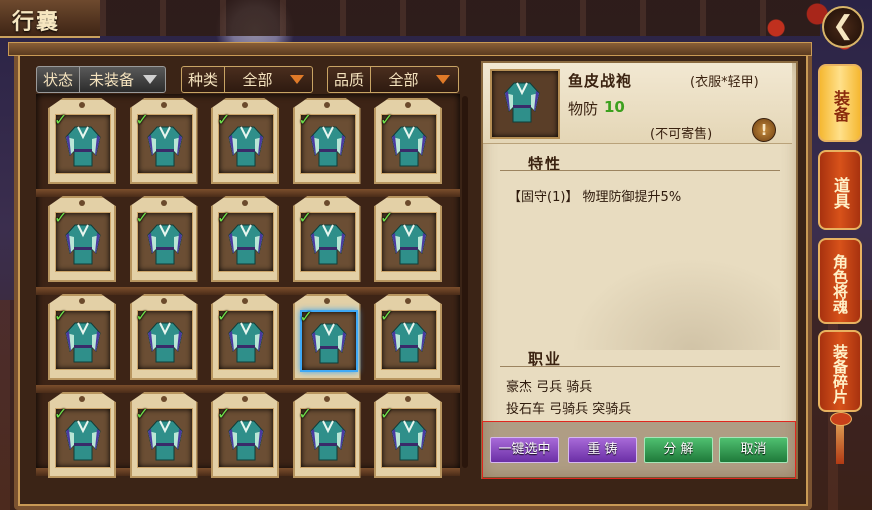 The height and width of the screenshot is (510, 872). I want to click on divider, so click(640, 366).